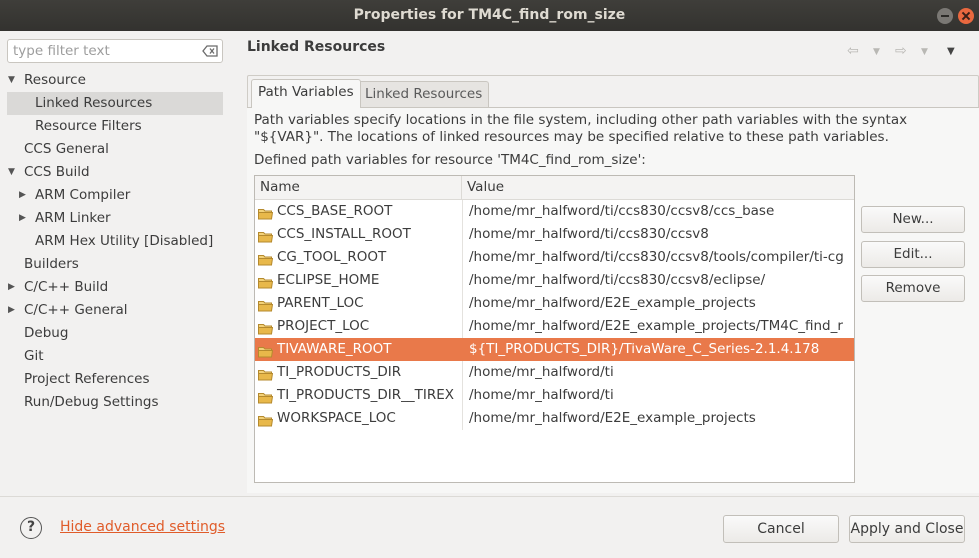 Image resolution: width=979 pixels, height=558 pixels. What do you see at coordinates (924, 52) in the screenshot?
I see `forward-menu-icon: ▼` at bounding box center [924, 52].